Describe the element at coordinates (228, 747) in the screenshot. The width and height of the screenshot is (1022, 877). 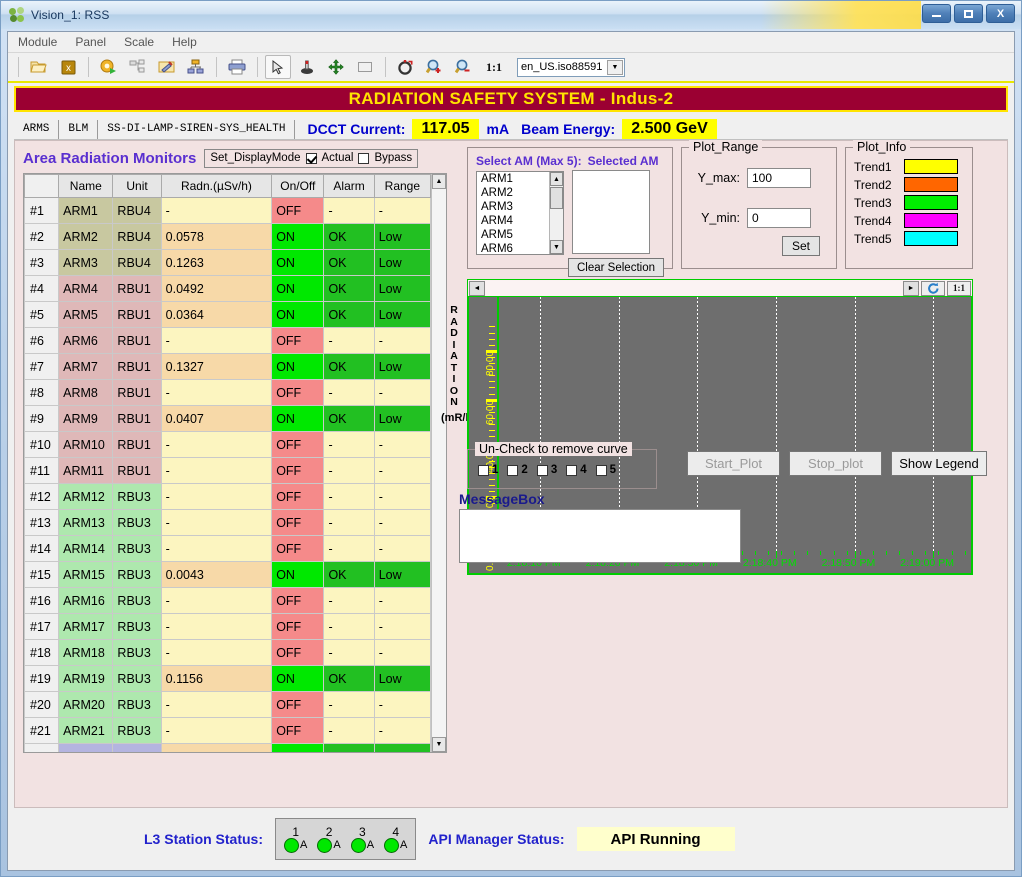
I see `table-row: #22ARM22RBU20.1333ONOKLow` at that location.